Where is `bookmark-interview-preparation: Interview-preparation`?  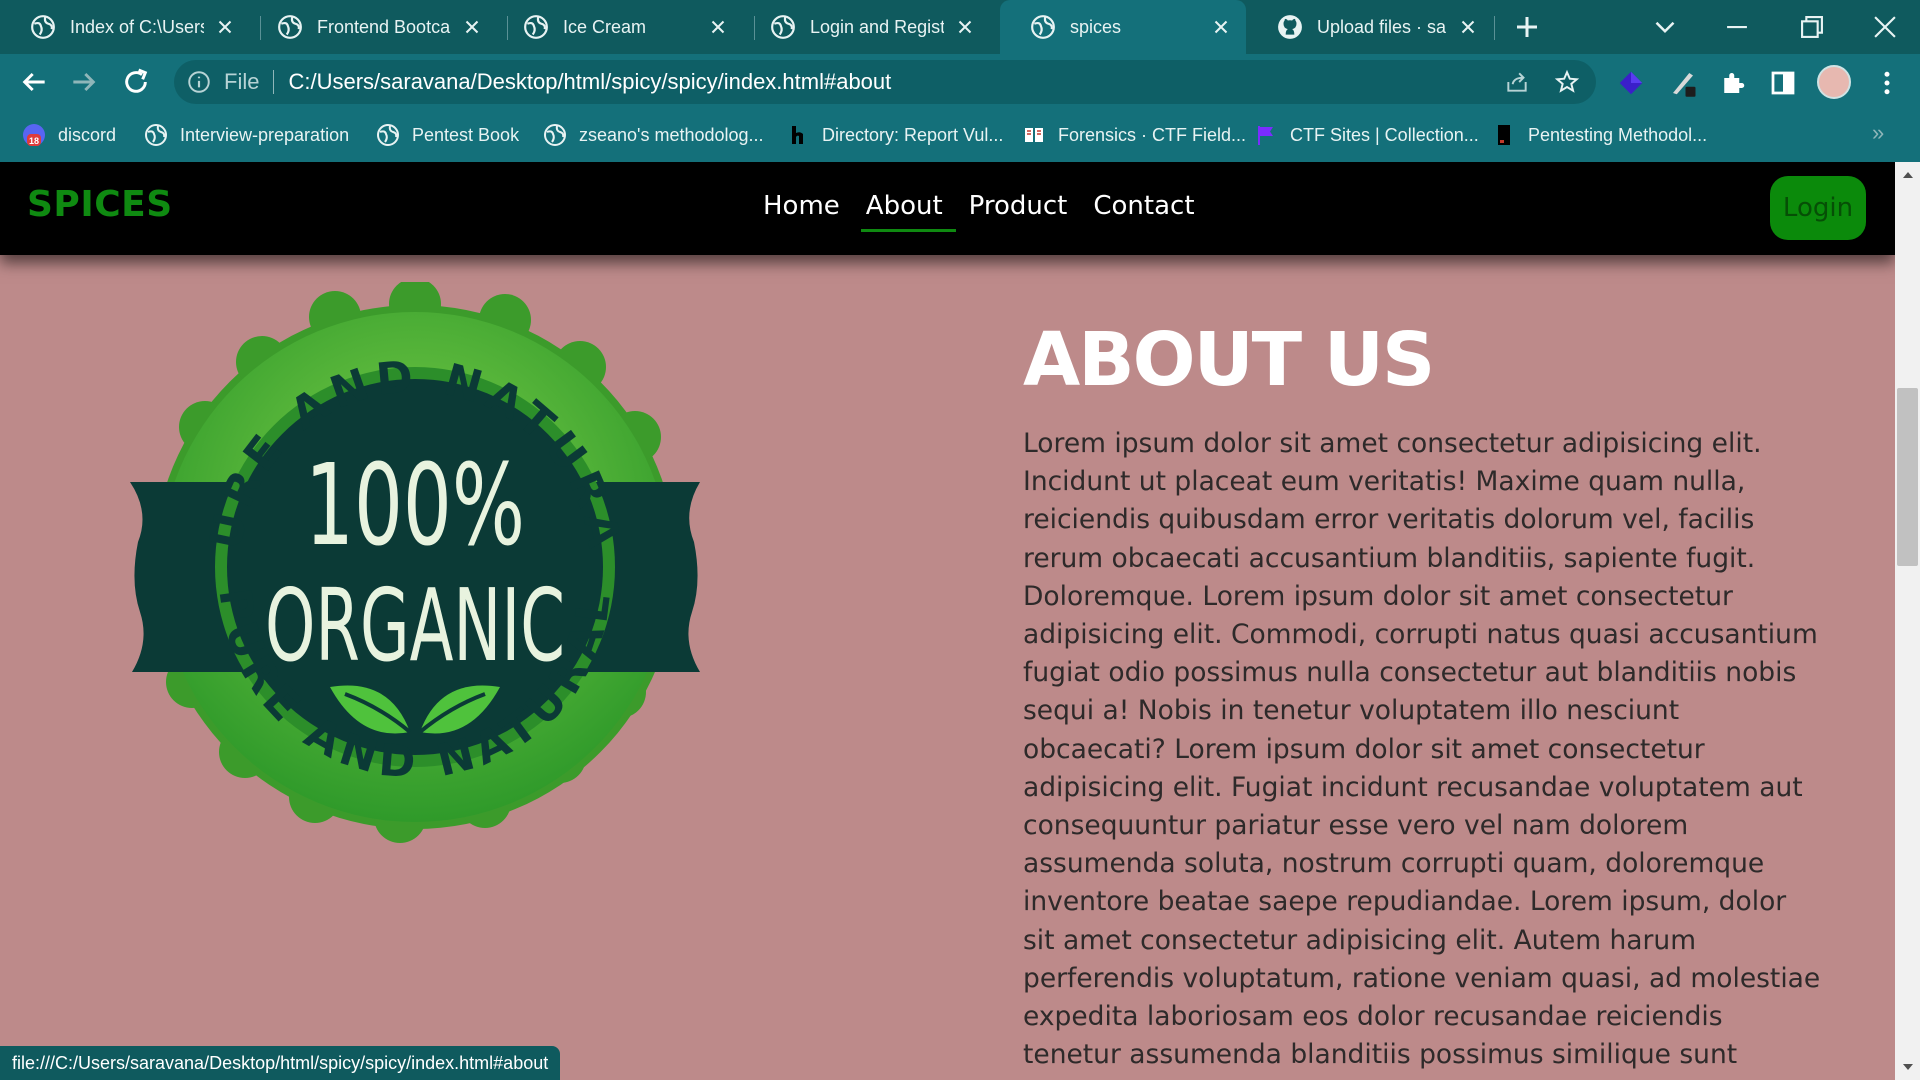
bookmark-interview-preparation: Interview-preparation is located at coordinates (246, 135).